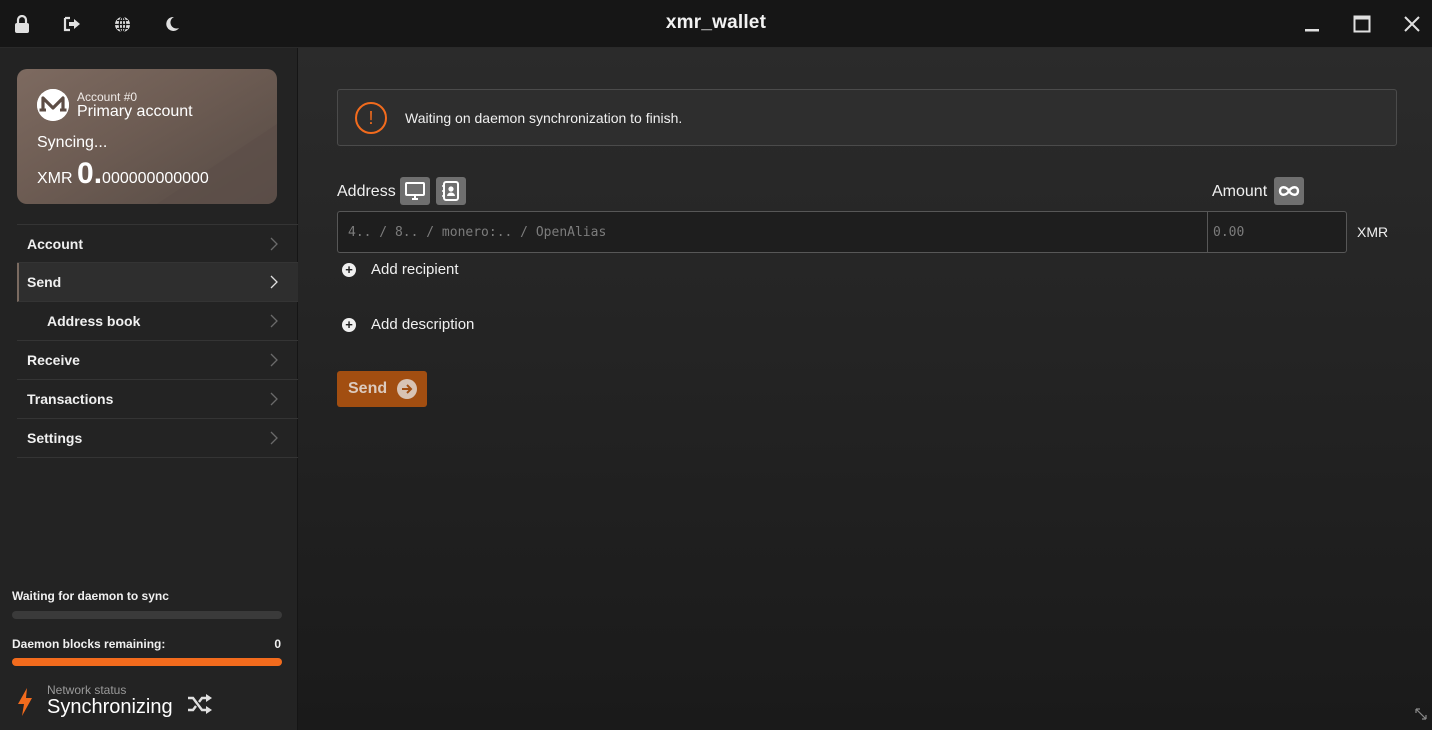 The width and height of the screenshot is (1432, 730). I want to click on add-description-button: + Add description, so click(408, 324).